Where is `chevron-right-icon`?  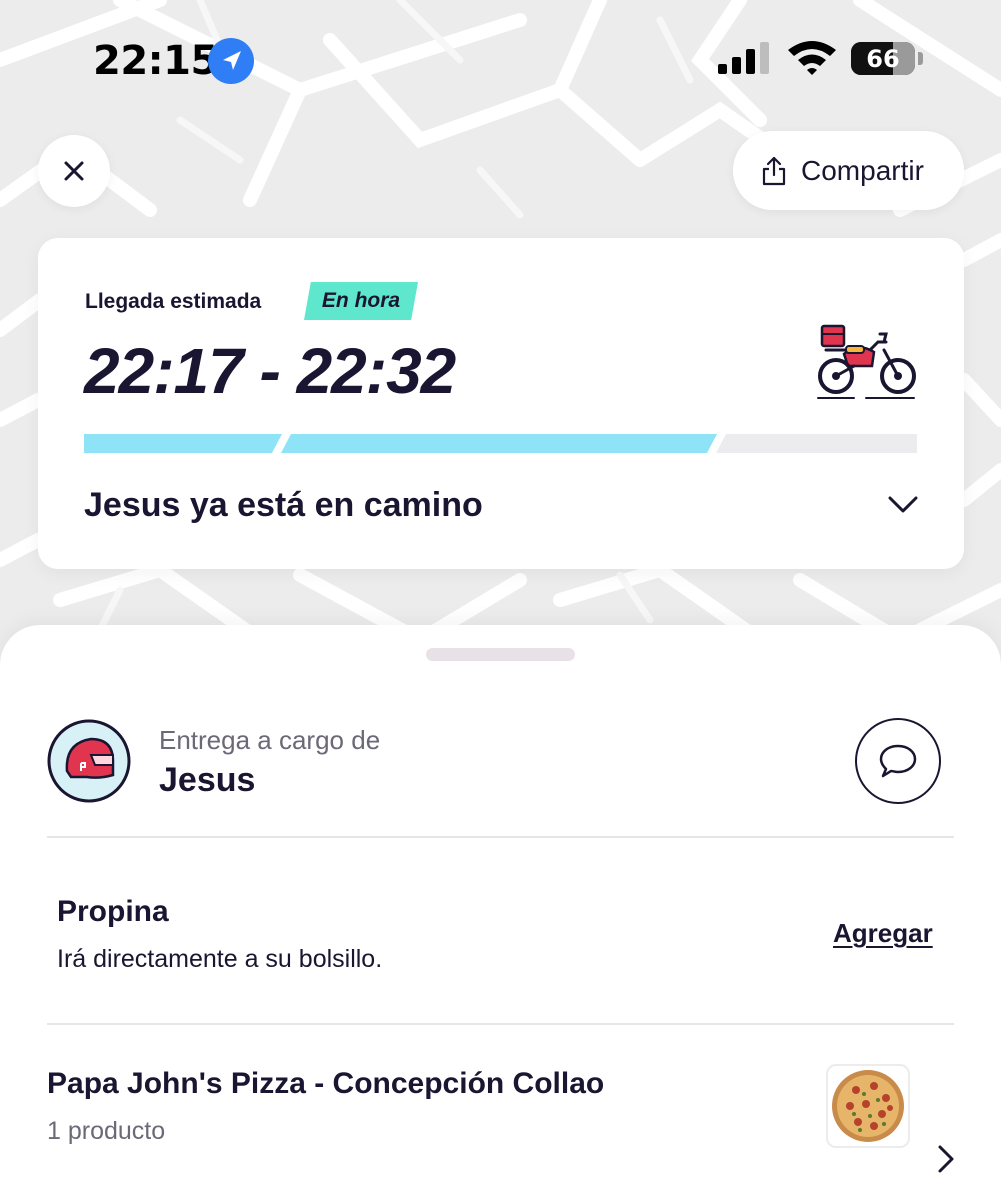 chevron-right-icon is located at coordinates (946, 1159).